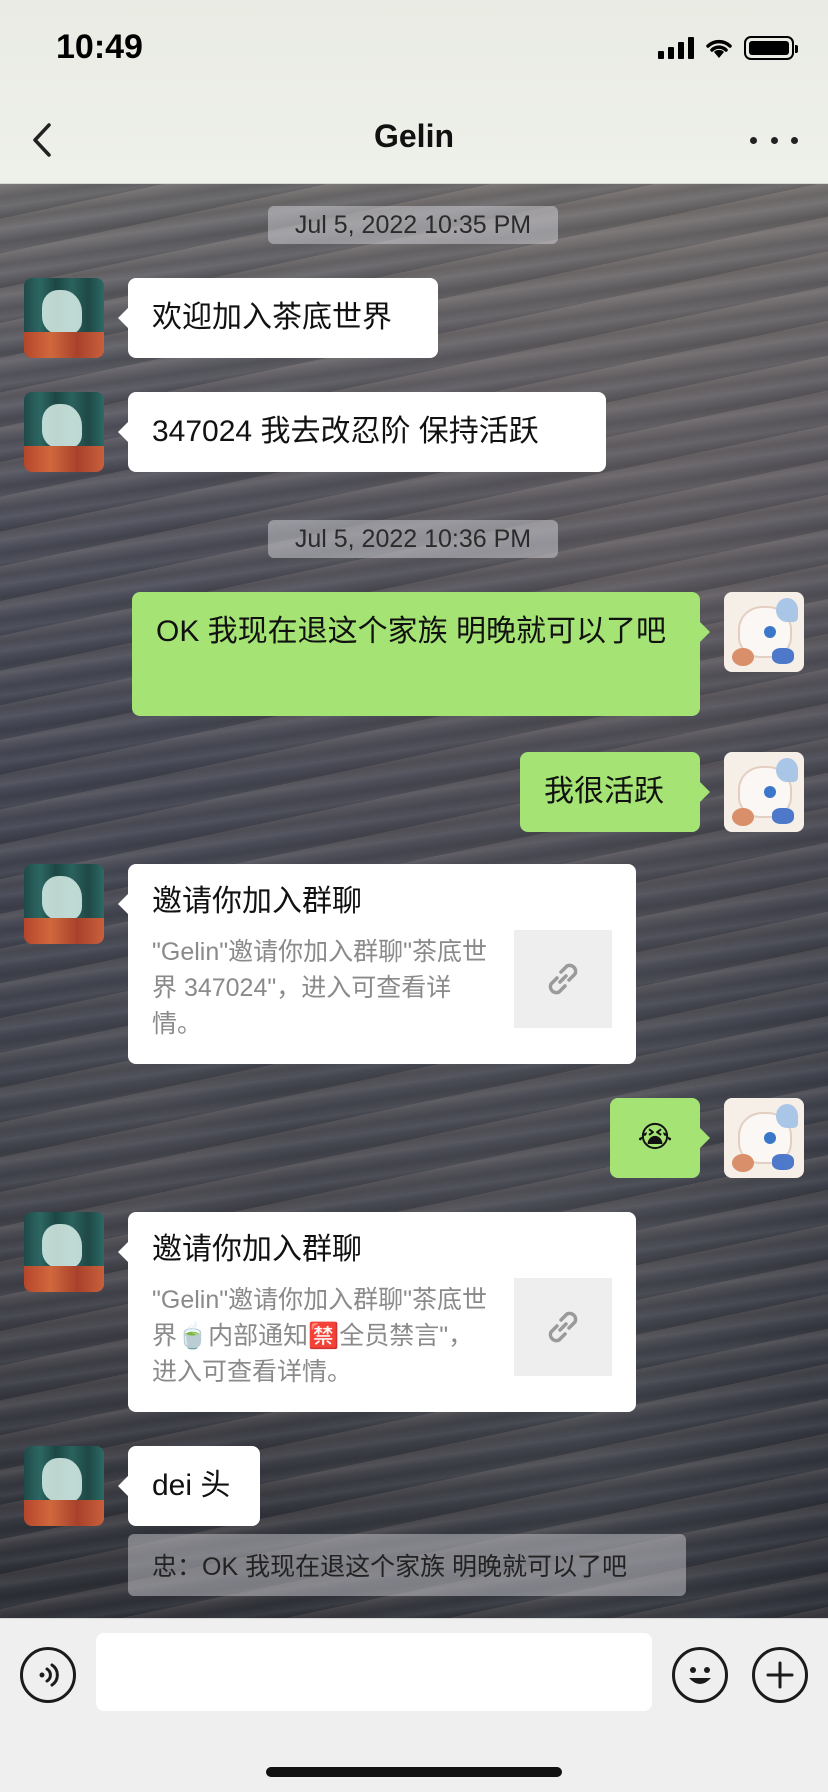 Image resolution: width=828 pixels, height=1792 pixels. I want to click on status-time: 10:49, so click(99, 47).